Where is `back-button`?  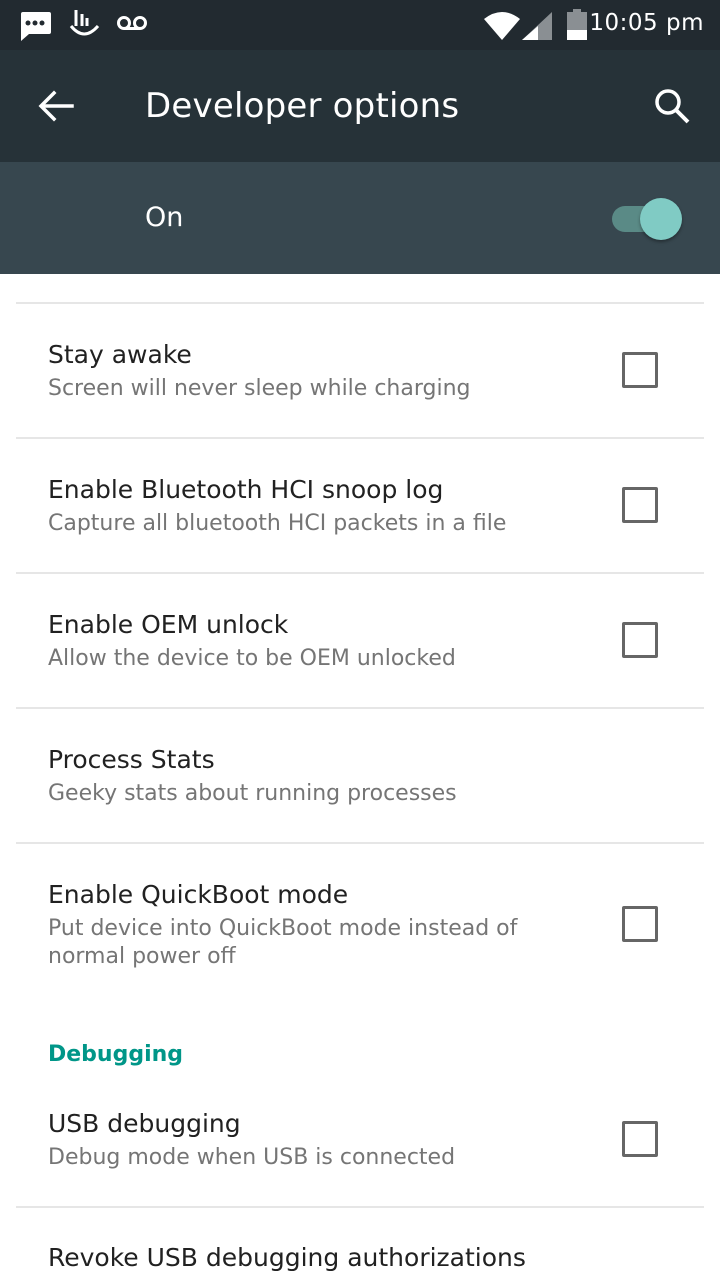 back-button is located at coordinates (56, 106).